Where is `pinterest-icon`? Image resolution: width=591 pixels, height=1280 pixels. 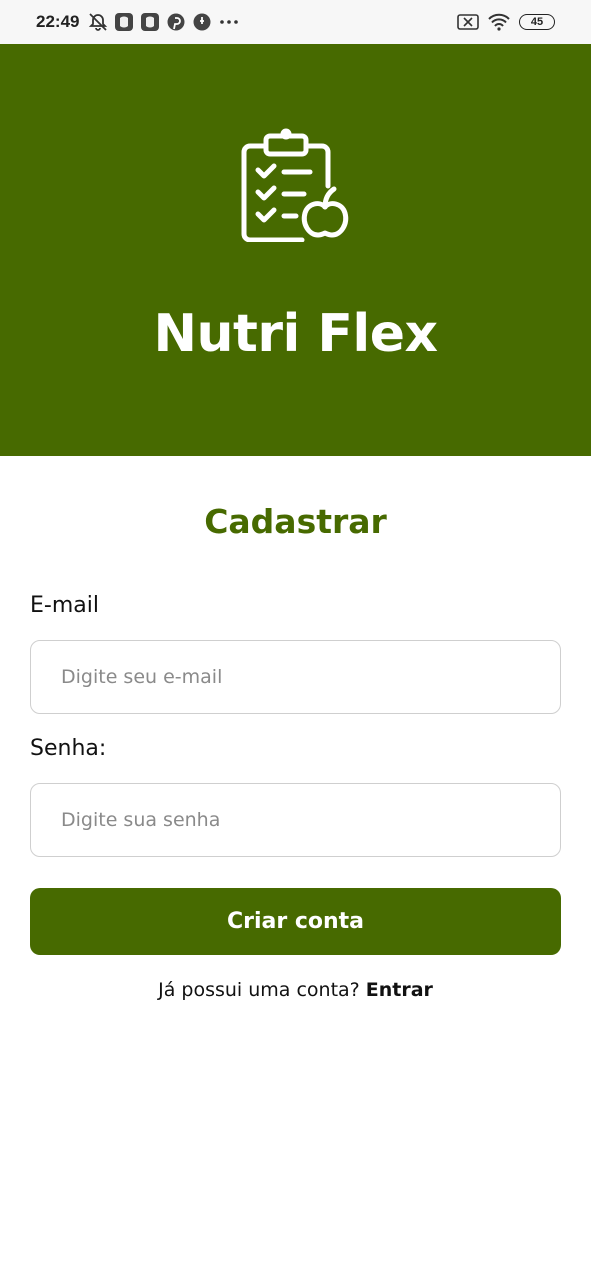
pinterest-icon is located at coordinates (176, 22).